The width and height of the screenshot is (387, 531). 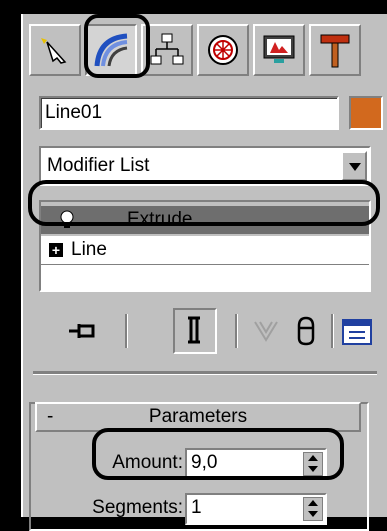 What do you see at coordinates (205, 373) in the screenshot?
I see `panel-divider` at bounding box center [205, 373].